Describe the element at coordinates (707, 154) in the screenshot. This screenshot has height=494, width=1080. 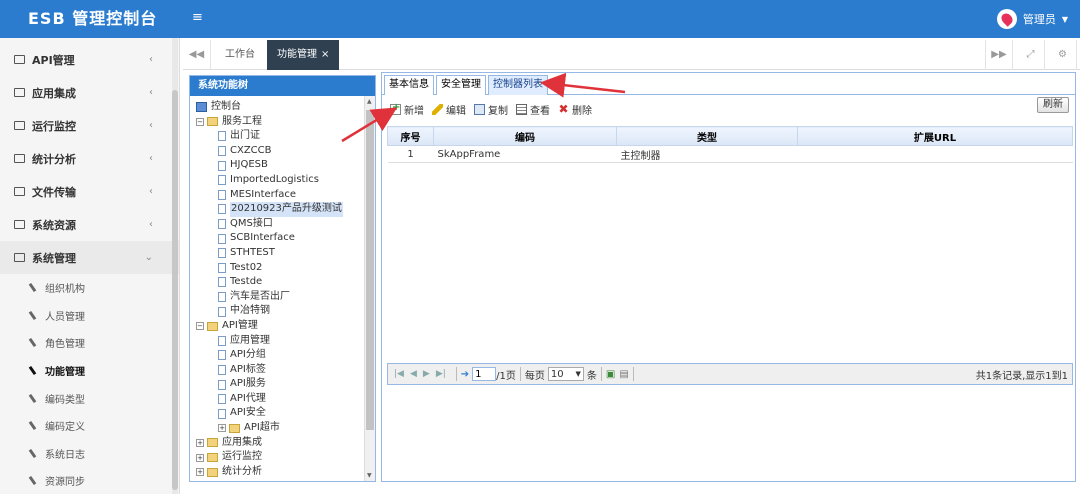
I see `cell-type: 主控制器` at that location.